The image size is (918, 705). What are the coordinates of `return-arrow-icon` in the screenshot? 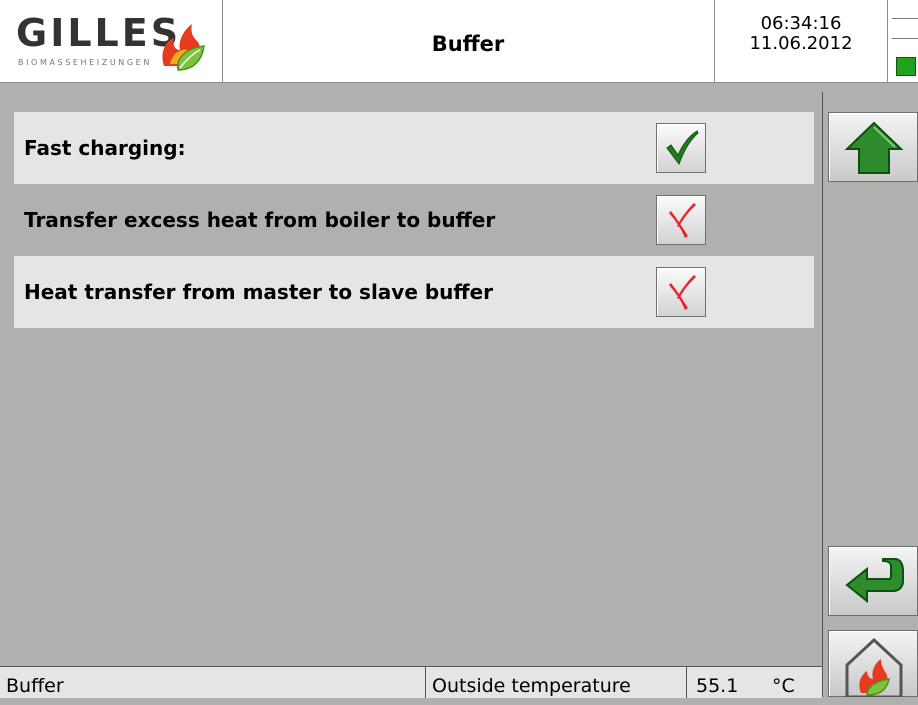 It's located at (874, 581).